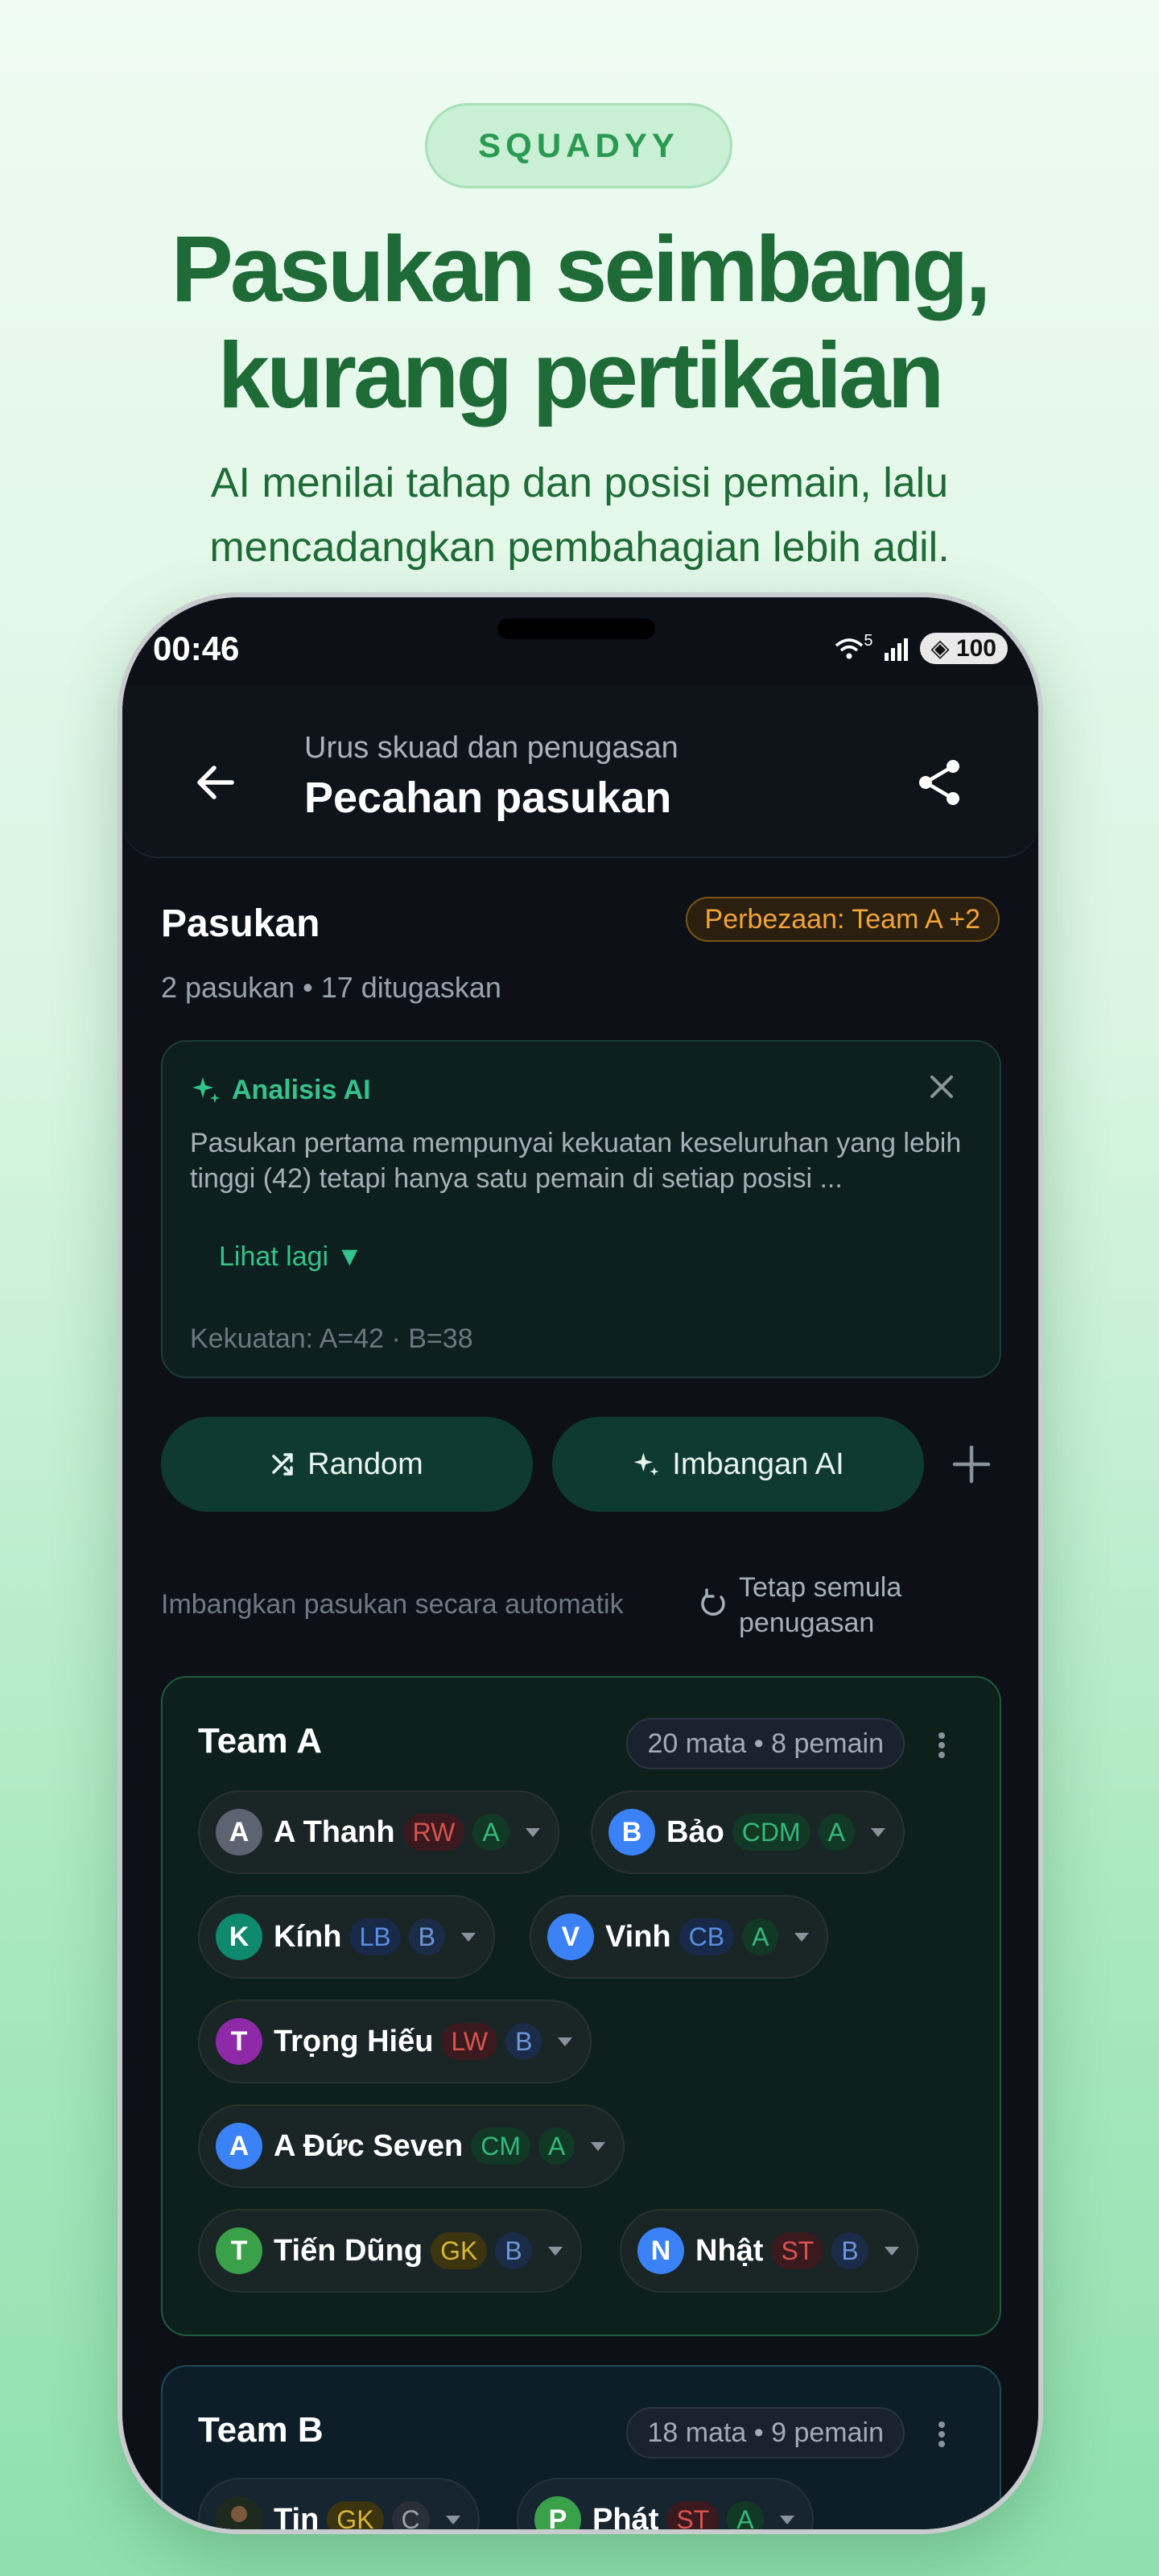 This screenshot has width=1159, height=2576. I want to click on add-team-icon, so click(971, 1464).